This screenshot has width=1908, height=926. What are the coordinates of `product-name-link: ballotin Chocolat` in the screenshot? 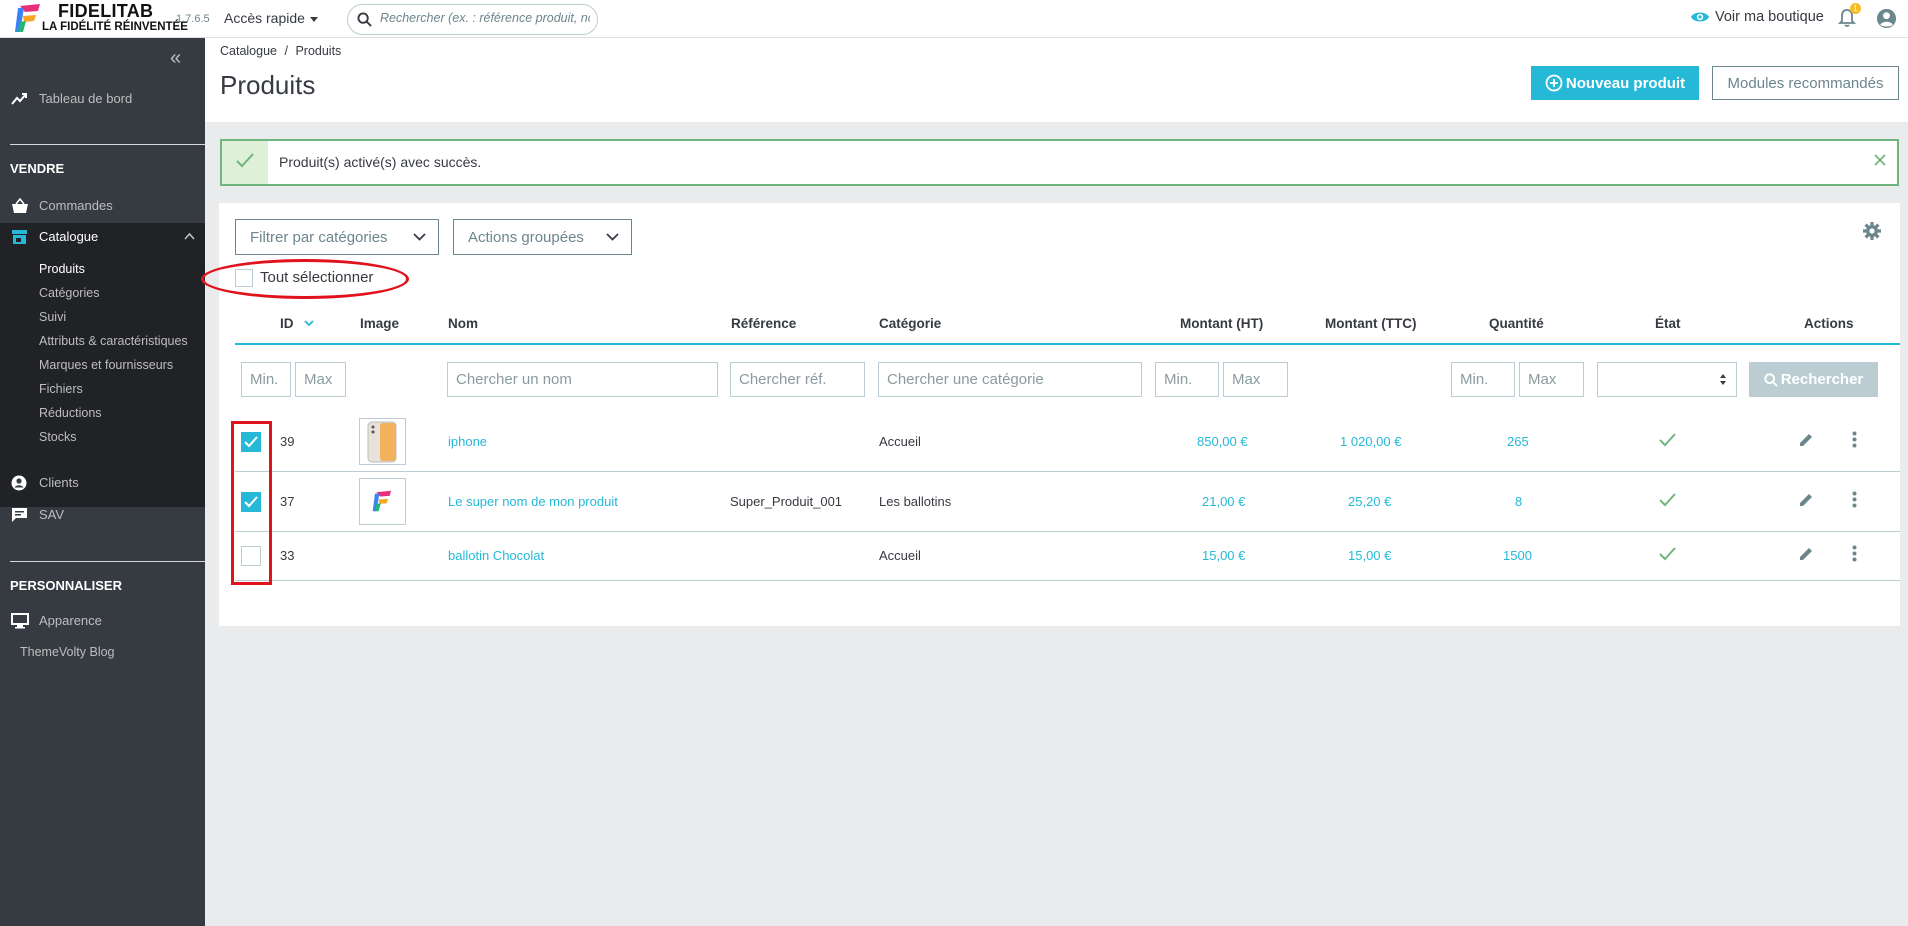 It's located at (496, 555).